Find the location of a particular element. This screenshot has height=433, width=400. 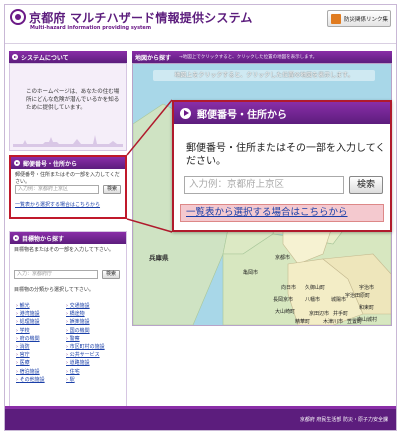

callout-description: 郵便番号・住所またはその一部を入力してください。 is located at coordinates (286, 155).